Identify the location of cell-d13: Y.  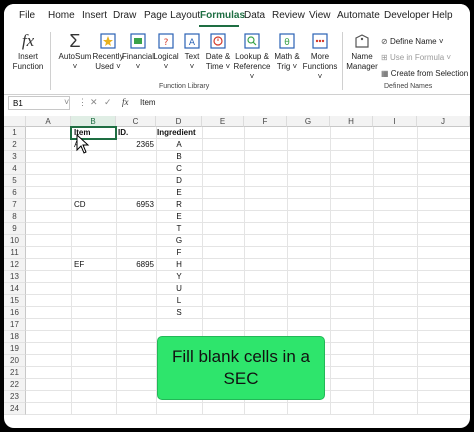
(179, 277).